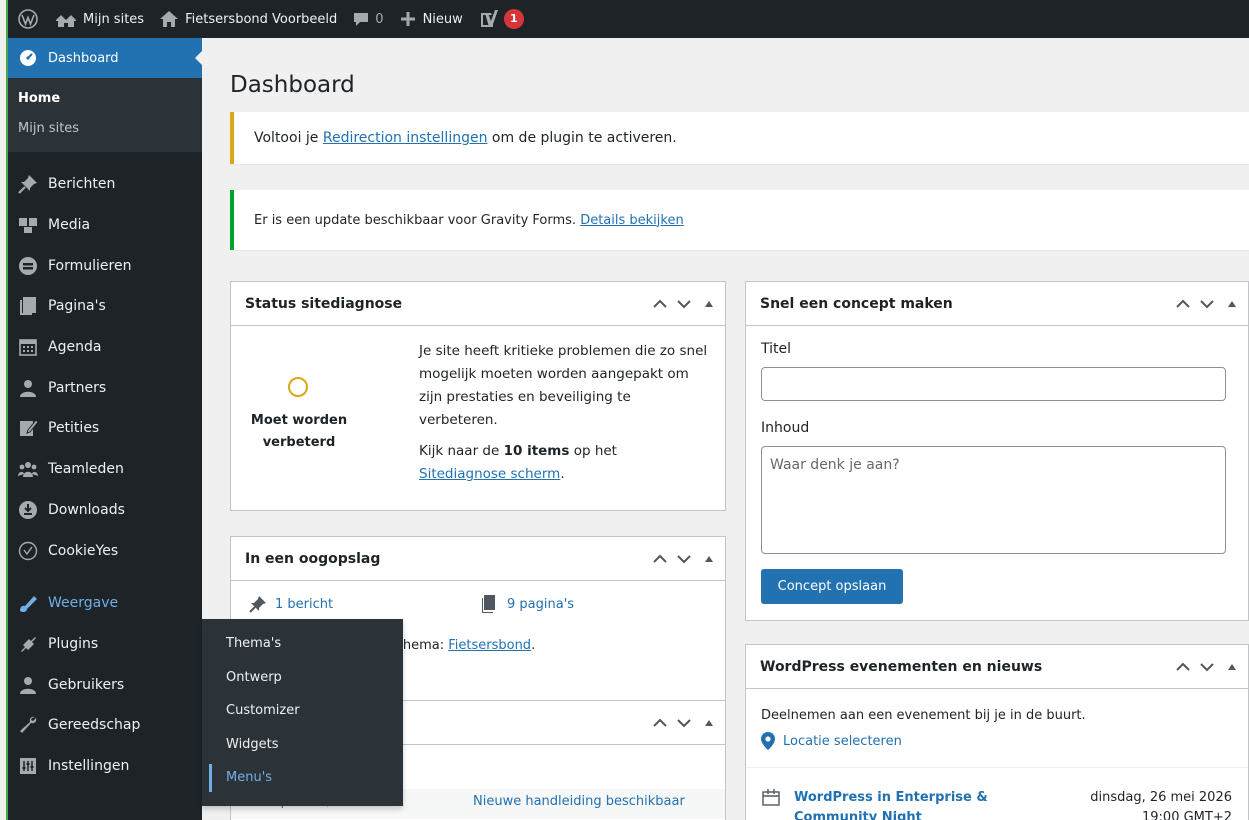  I want to click on sidebar-item-teamleden: Teamleden, so click(105, 469).